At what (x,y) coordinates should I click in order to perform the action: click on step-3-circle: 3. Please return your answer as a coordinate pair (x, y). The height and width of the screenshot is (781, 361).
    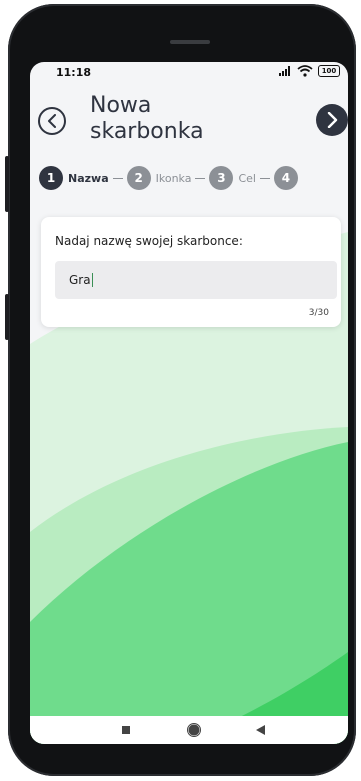
    Looking at the image, I should click on (221, 178).